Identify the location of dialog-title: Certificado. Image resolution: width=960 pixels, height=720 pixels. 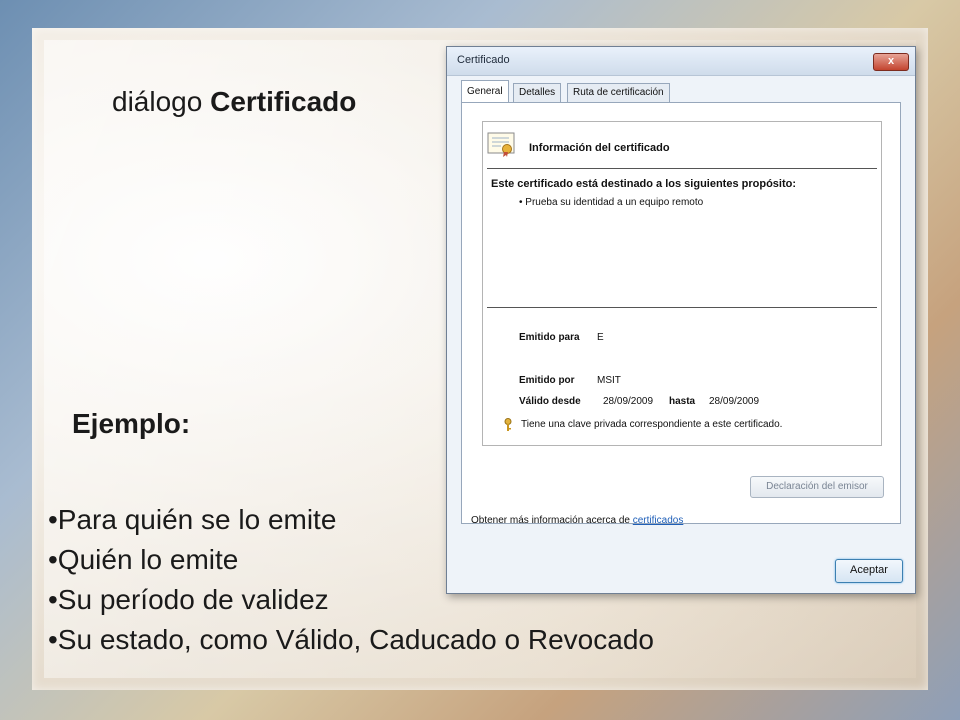
(483, 60).